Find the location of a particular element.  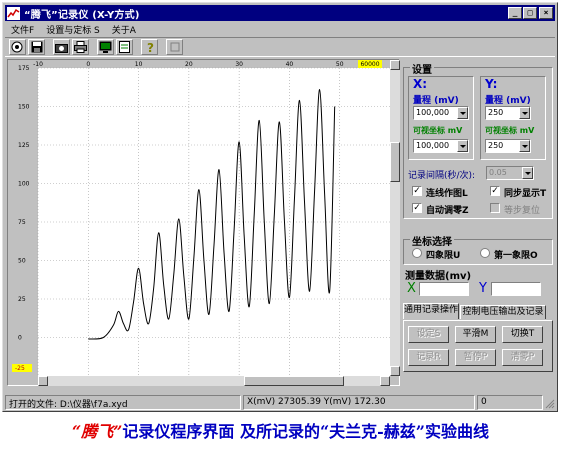

tab-control: 控制电压输出及记录 is located at coordinates (503, 312).